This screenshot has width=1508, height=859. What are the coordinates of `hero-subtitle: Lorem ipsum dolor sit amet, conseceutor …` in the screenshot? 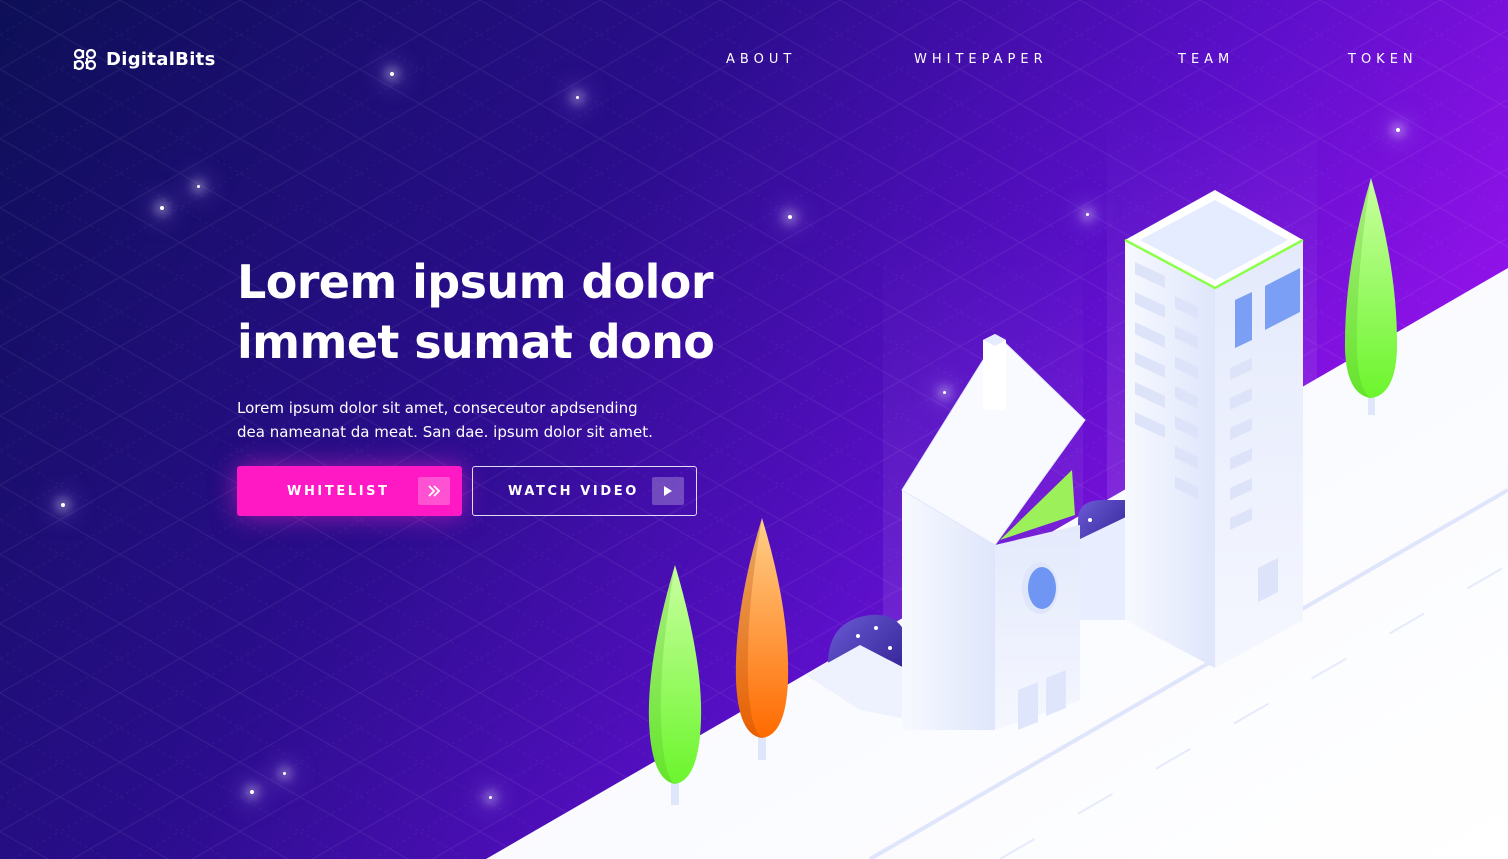 It's located at (477, 420).